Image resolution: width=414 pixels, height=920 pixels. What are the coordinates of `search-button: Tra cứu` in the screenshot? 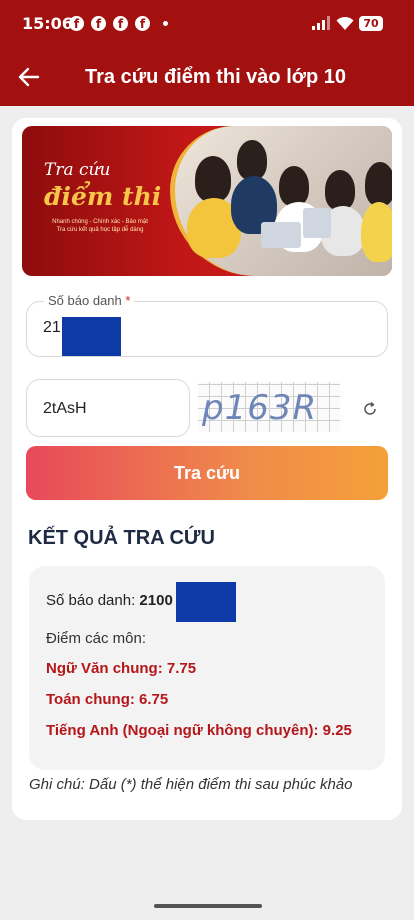 It's located at (207, 473).